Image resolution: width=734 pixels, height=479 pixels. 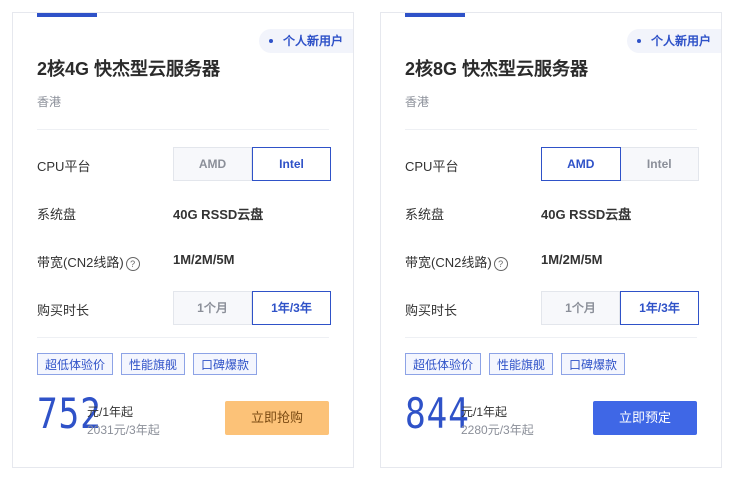 What do you see at coordinates (123, 430) in the screenshot?
I see `price-sub: 2031元/3年起` at bounding box center [123, 430].